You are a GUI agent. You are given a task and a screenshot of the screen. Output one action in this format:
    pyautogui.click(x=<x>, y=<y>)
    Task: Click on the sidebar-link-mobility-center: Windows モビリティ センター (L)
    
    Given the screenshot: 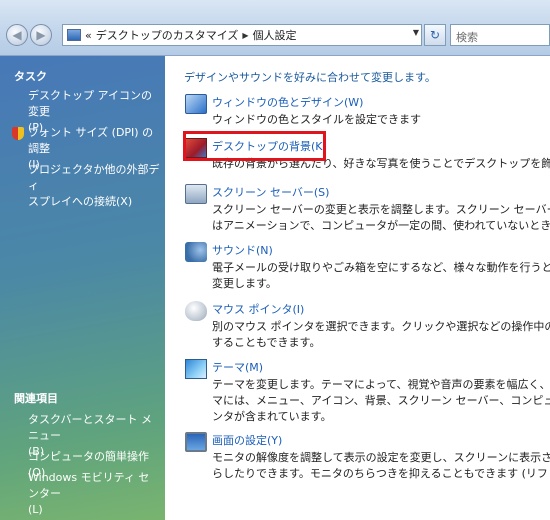 What is the action you would take?
    pyautogui.click(x=94, y=494)
    